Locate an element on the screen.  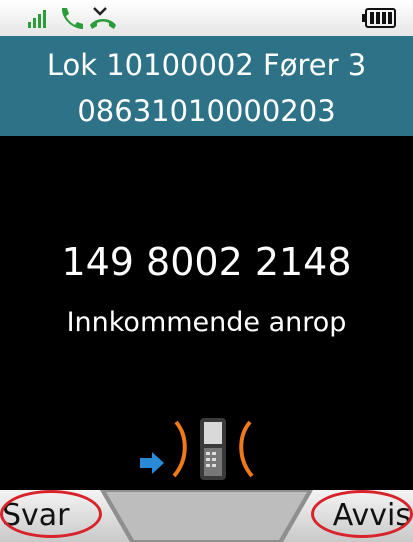
softkey-bar: Svar Avvis is located at coordinates (206, 516).